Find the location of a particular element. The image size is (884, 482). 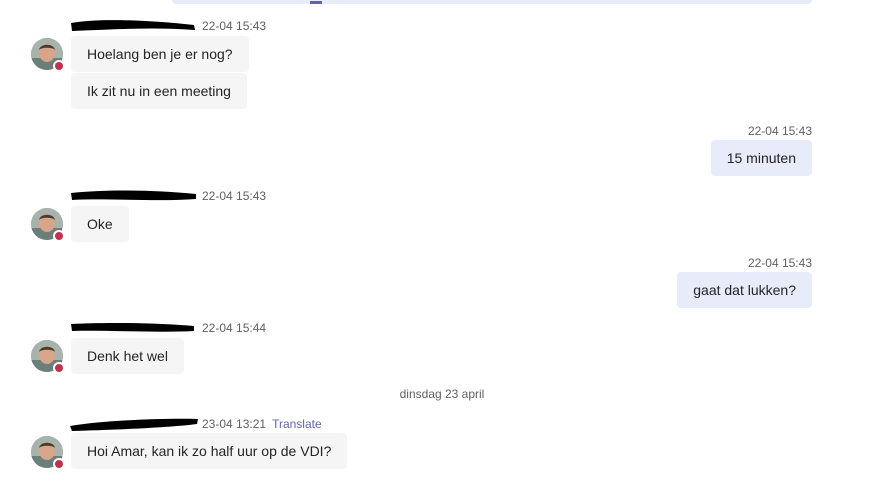

message-timestamp: 23-04 13:21 Translate is located at coordinates (262, 424).